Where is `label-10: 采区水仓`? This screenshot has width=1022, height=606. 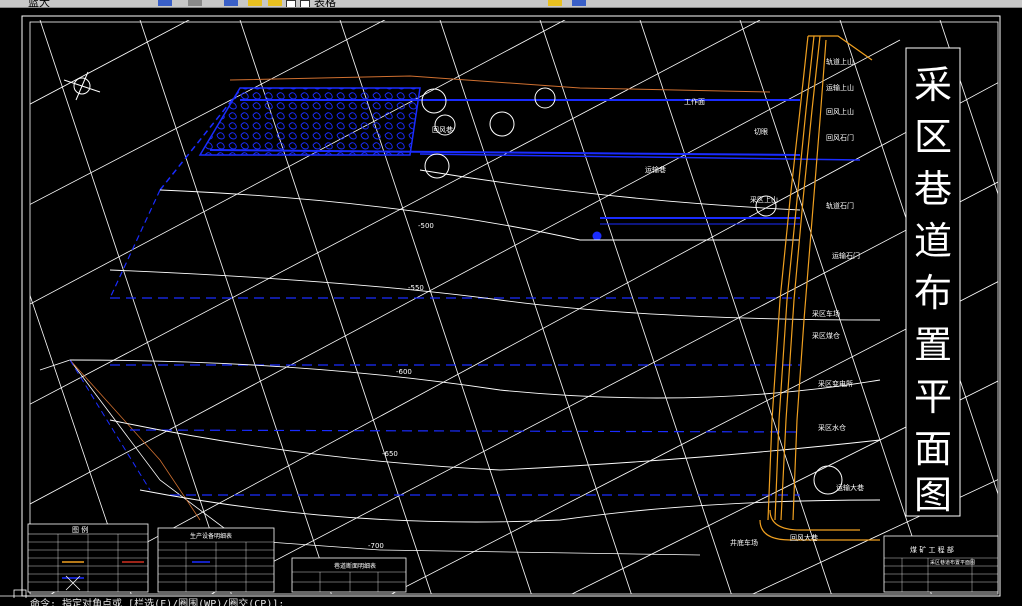 label-10: 采区水仓 is located at coordinates (832, 427).